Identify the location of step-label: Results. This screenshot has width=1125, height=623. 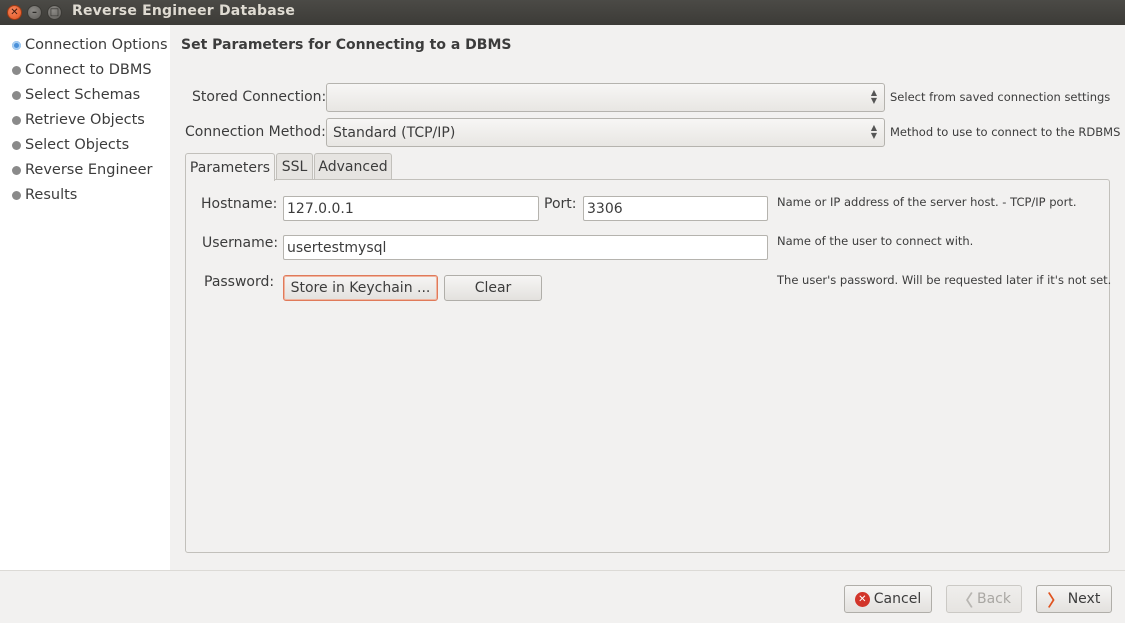
(51, 195).